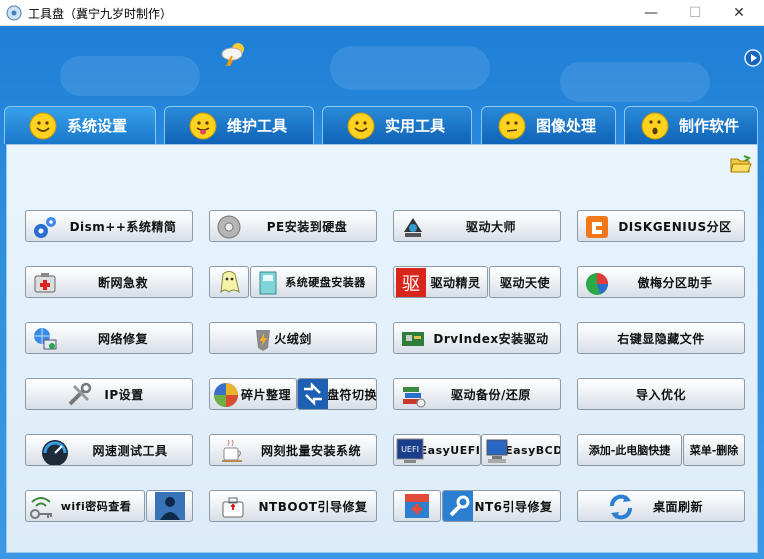 This screenshot has height=559, width=764. I want to click on button-label: 导入优化, so click(660, 394).